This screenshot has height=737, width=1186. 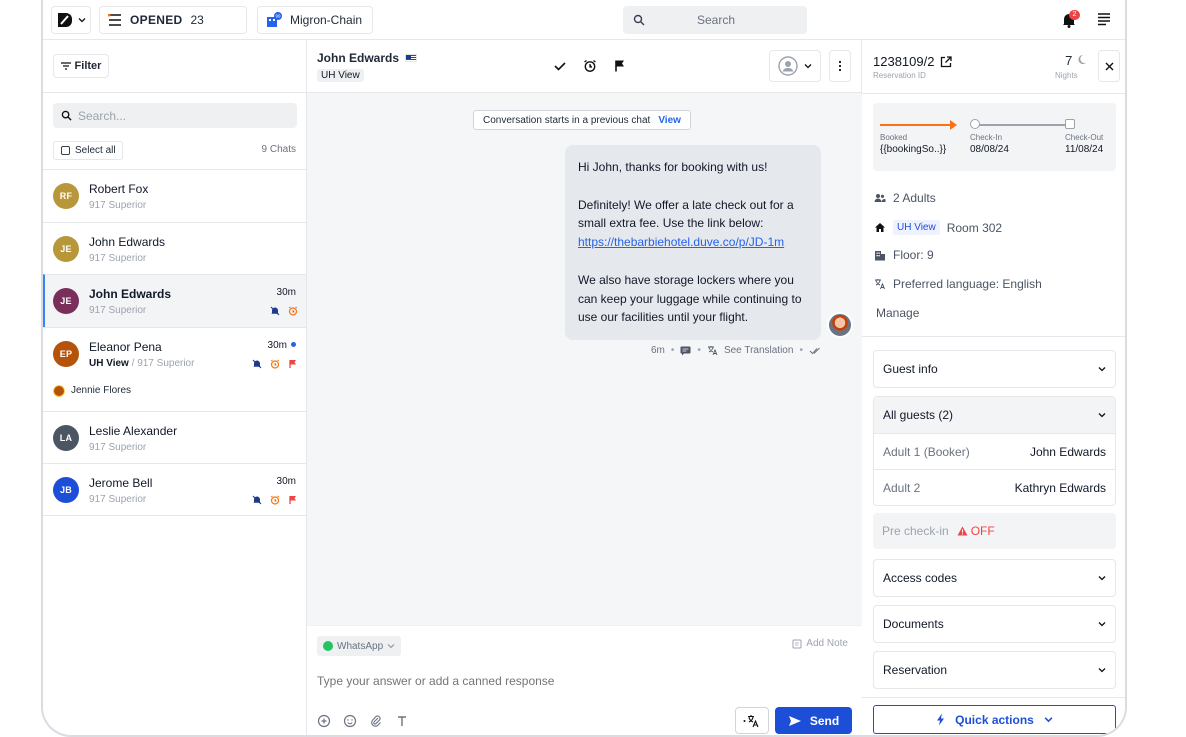 What do you see at coordinates (915, 531) in the screenshot?
I see `precheck-label: Pre check-in` at bounding box center [915, 531].